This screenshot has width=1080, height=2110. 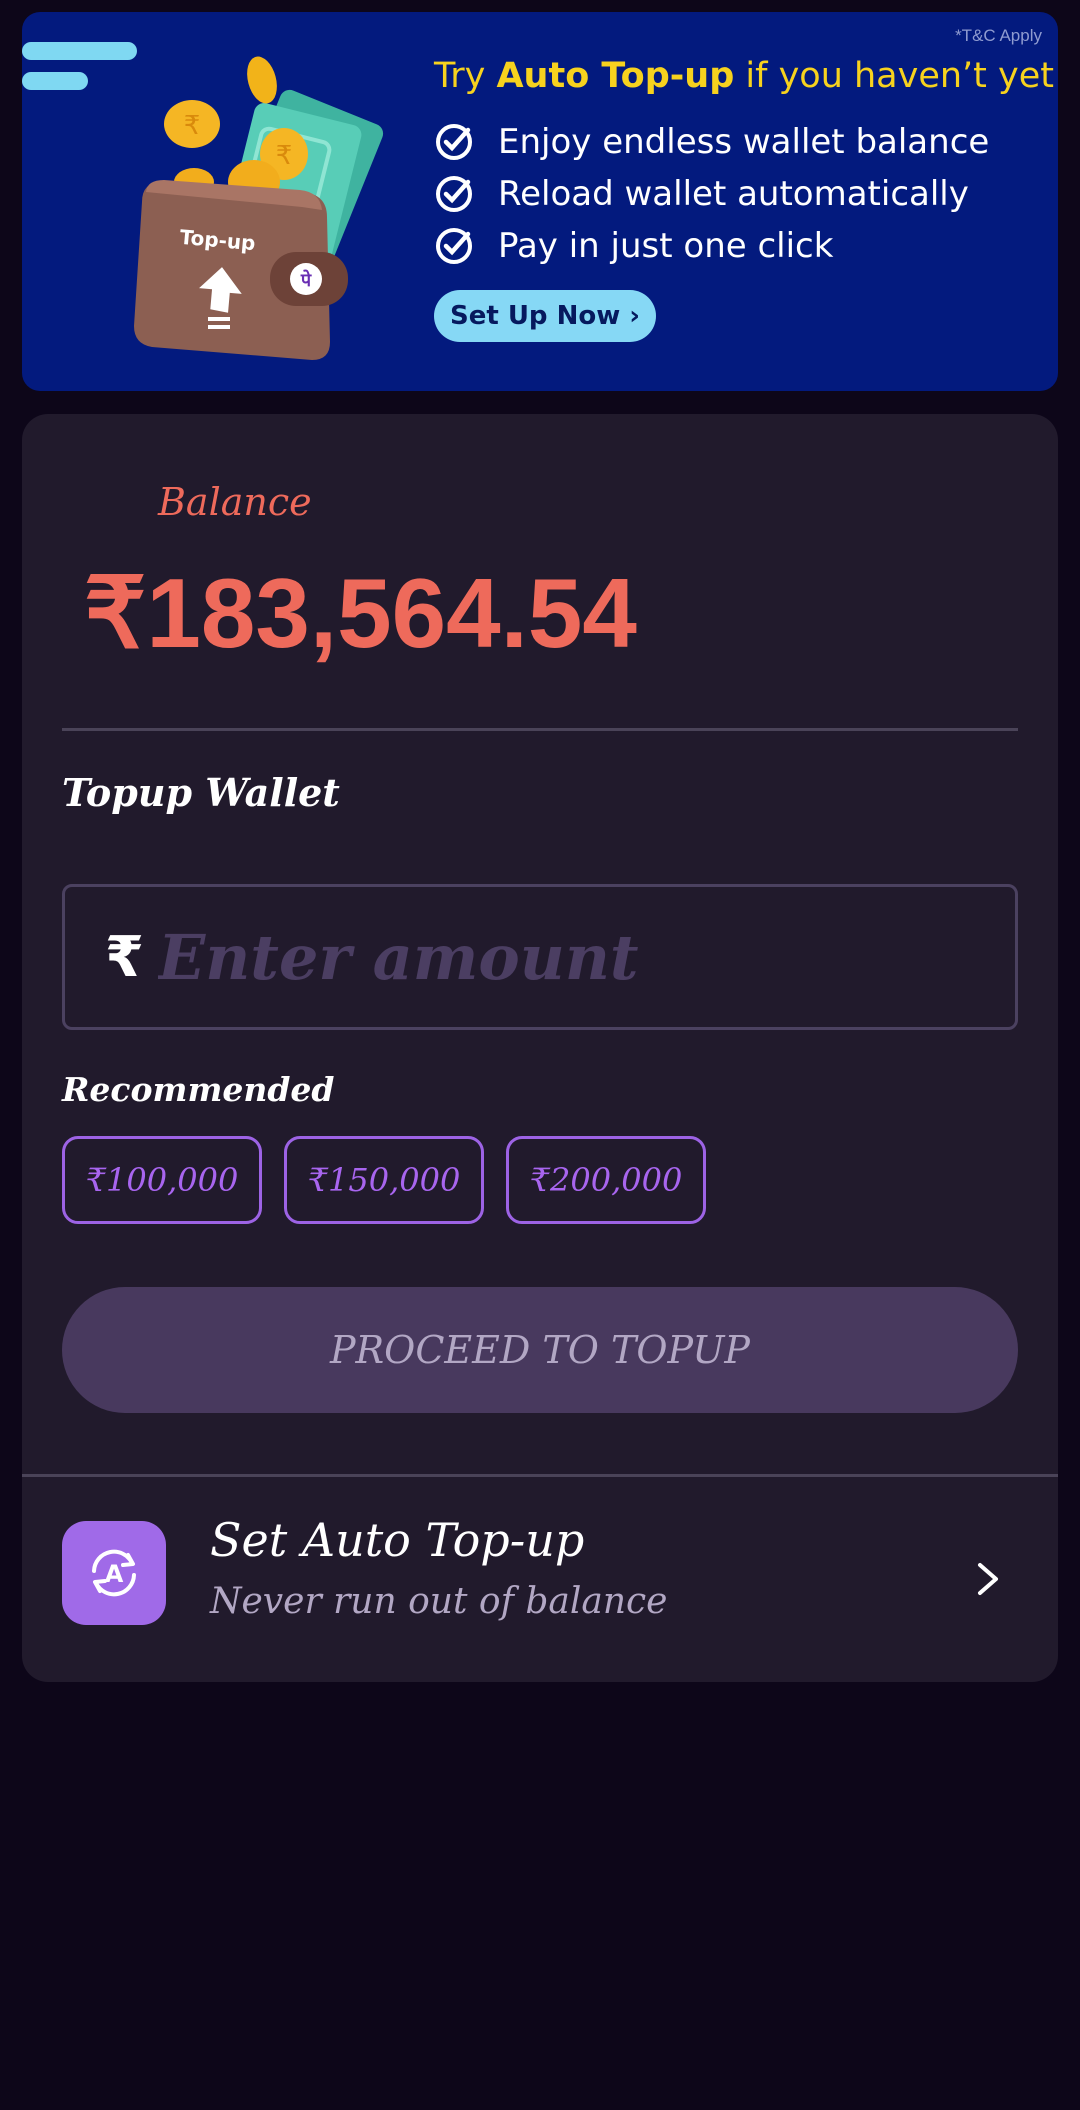 What do you see at coordinates (540, 1350) in the screenshot?
I see `proceed-to-topup-button: PROCEED TO TOPUP` at bounding box center [540, 1350].